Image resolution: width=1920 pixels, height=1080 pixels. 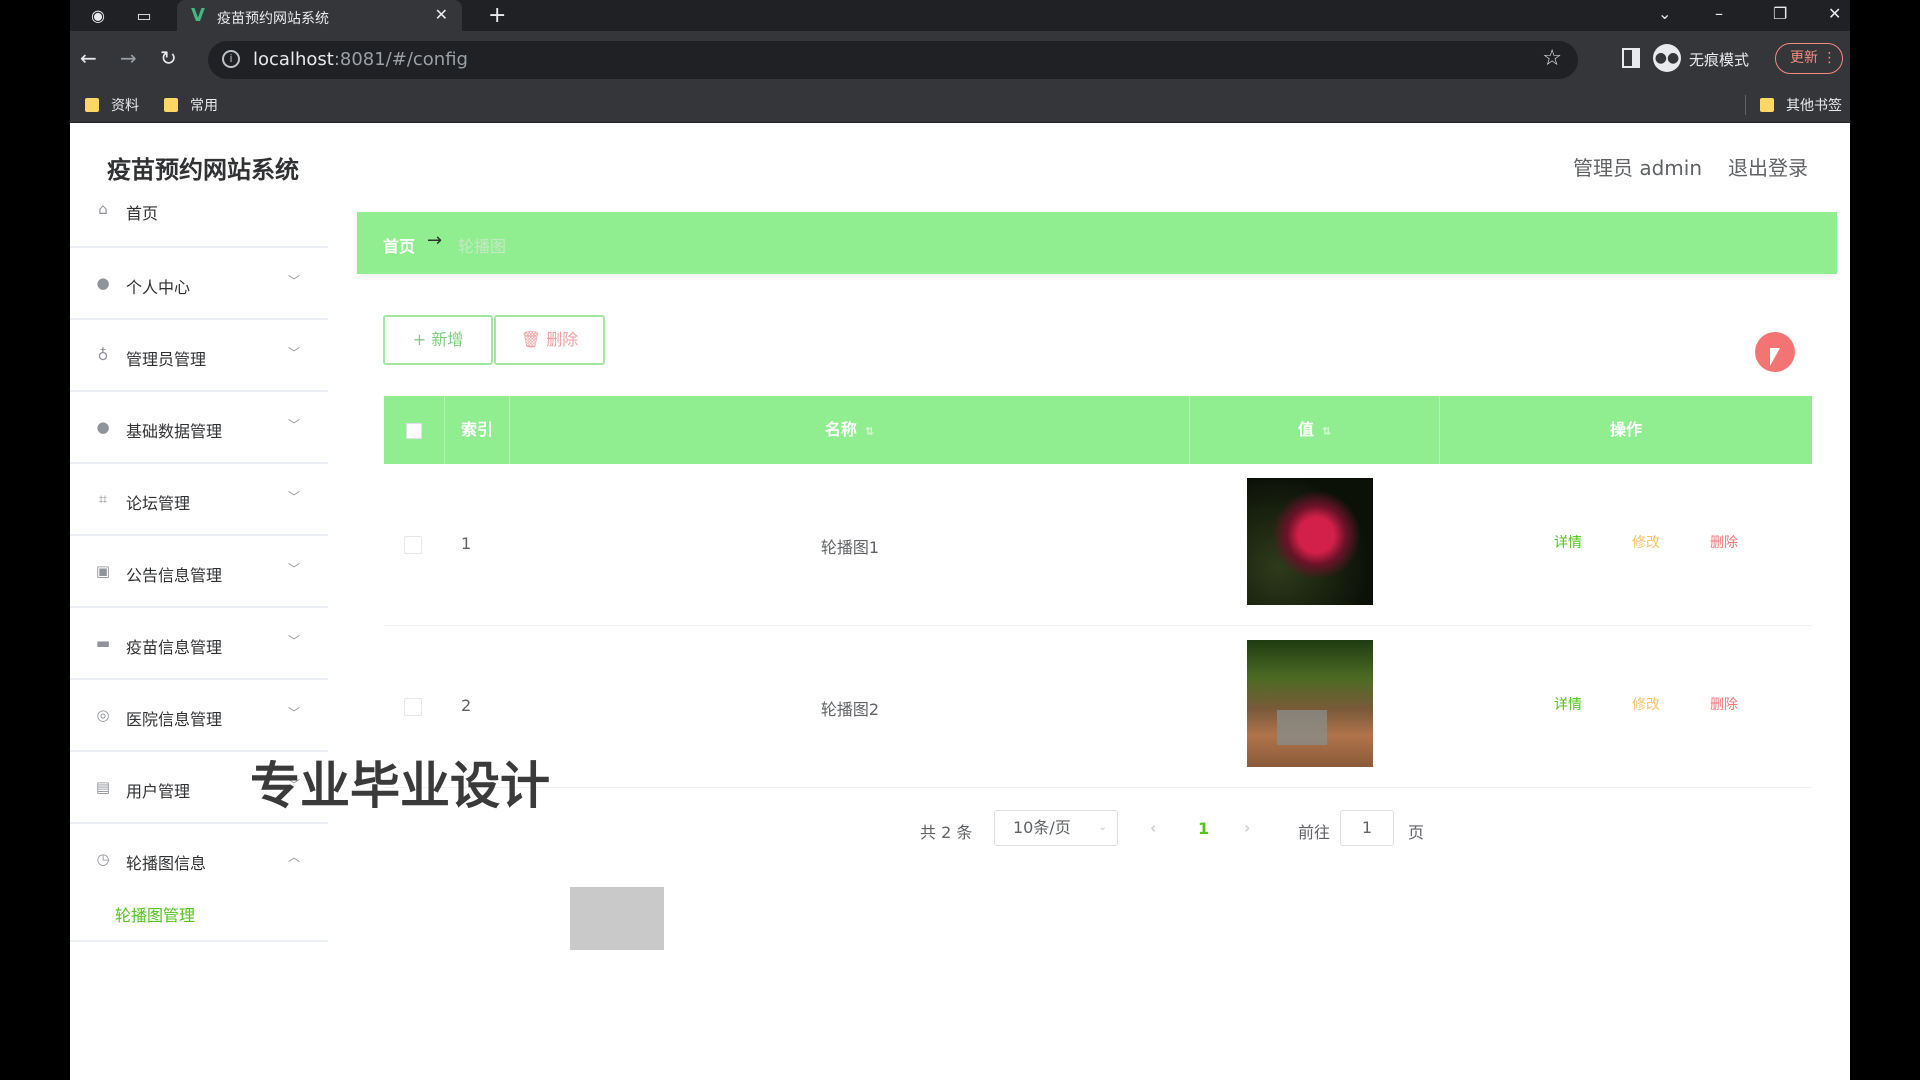 I want to click on page-unit-label: 页, so click(x=1416, y=832).